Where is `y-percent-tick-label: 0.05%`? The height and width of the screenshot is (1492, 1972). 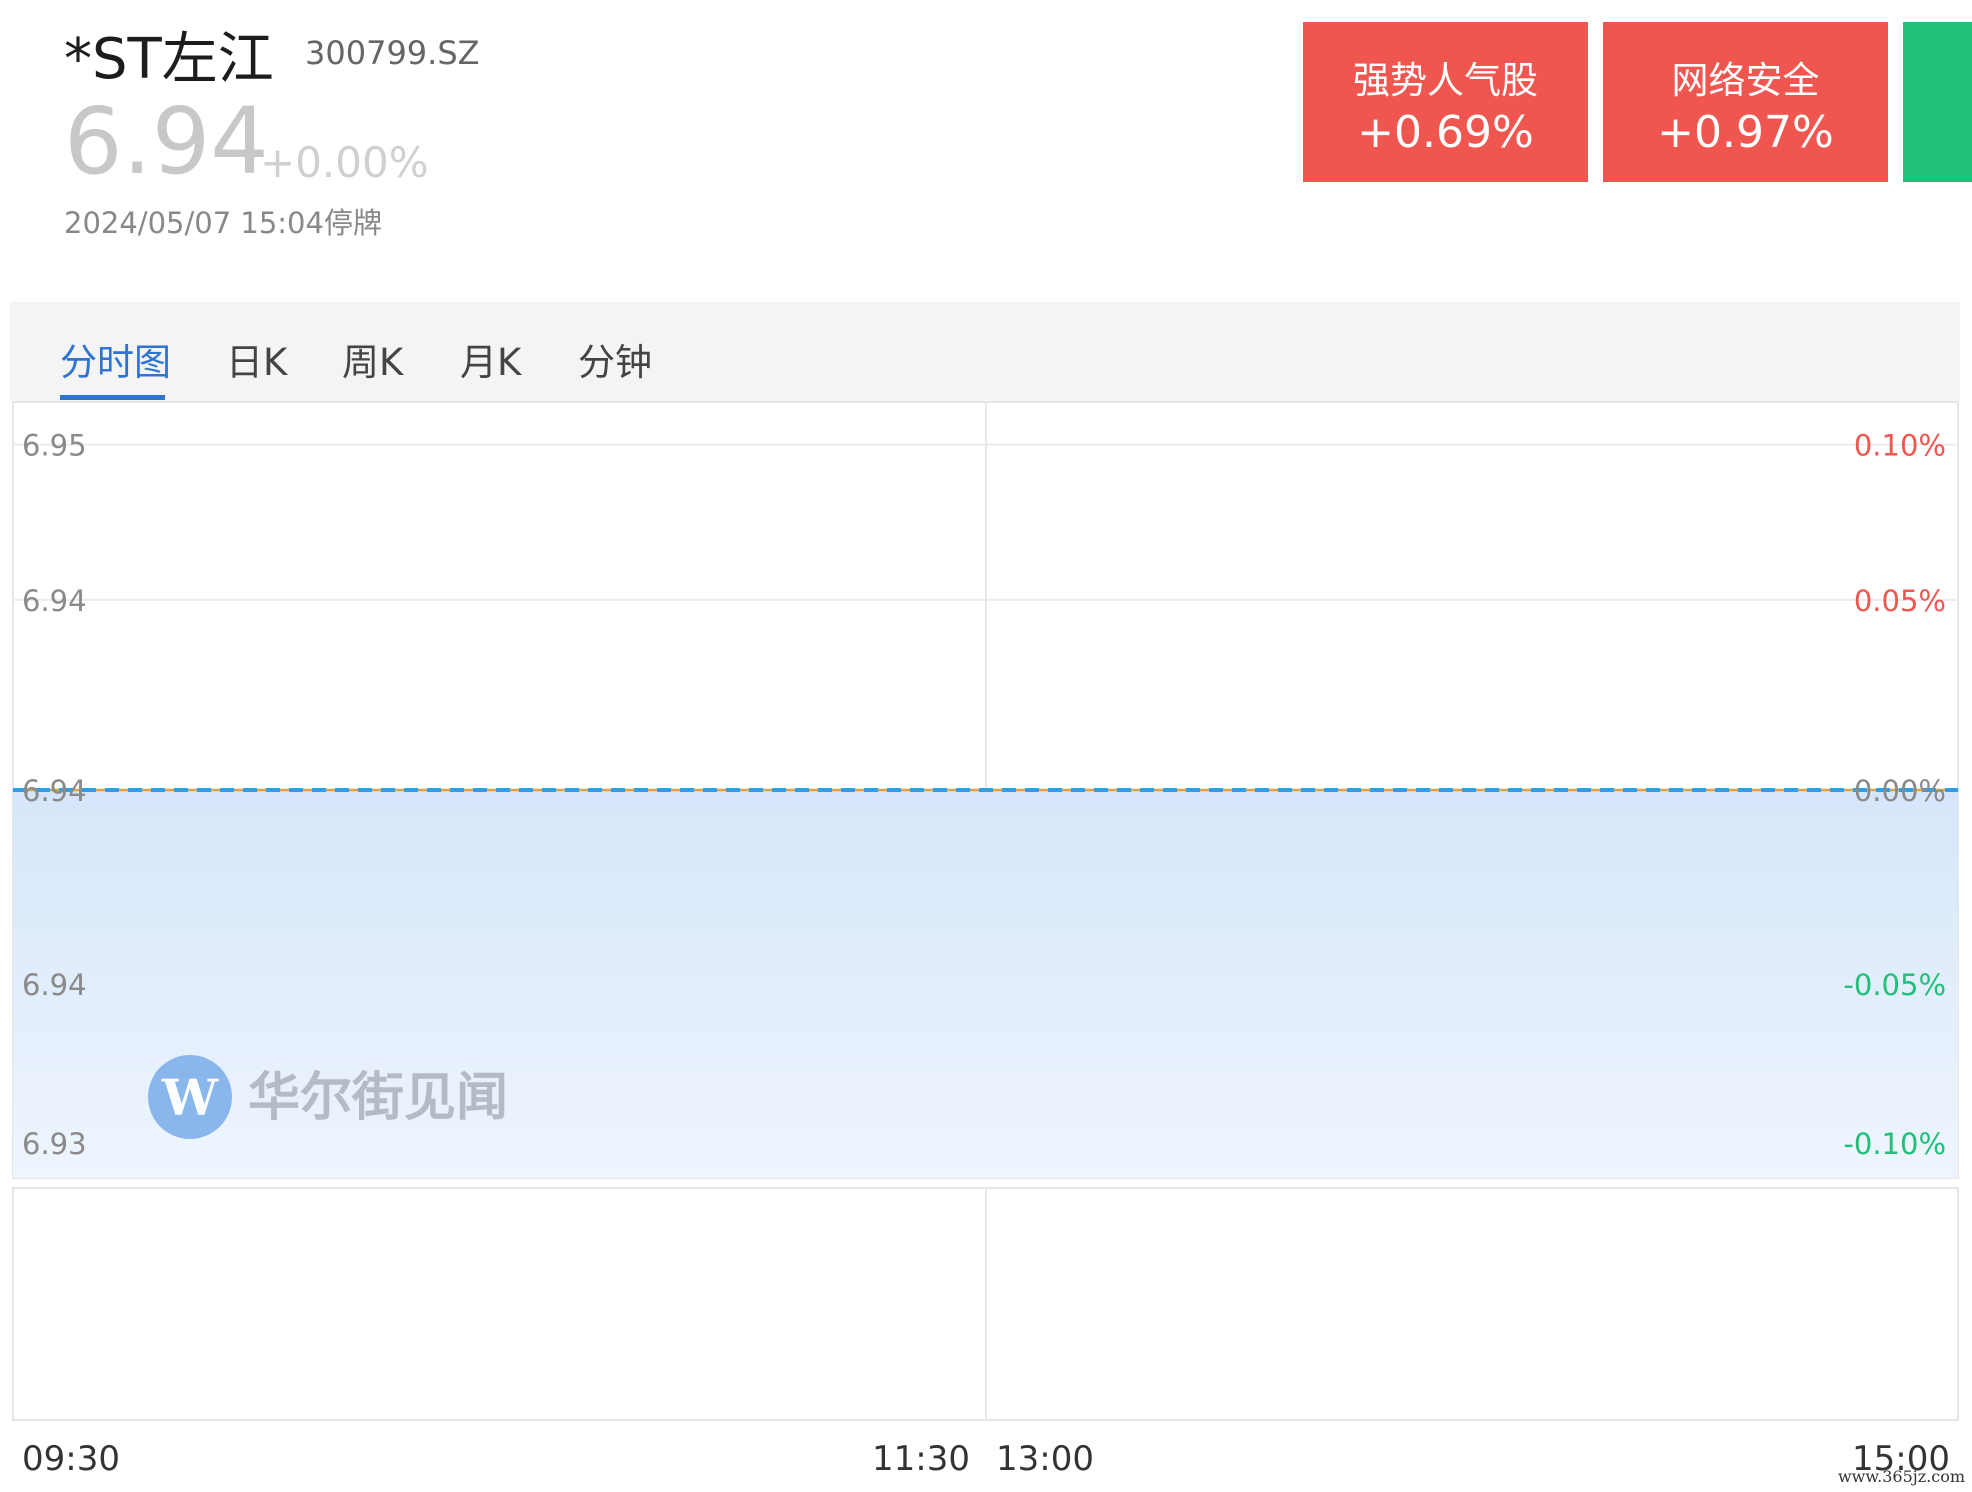 y-percent-tick-label: 0.05% is located at coordinates (1900, 601).